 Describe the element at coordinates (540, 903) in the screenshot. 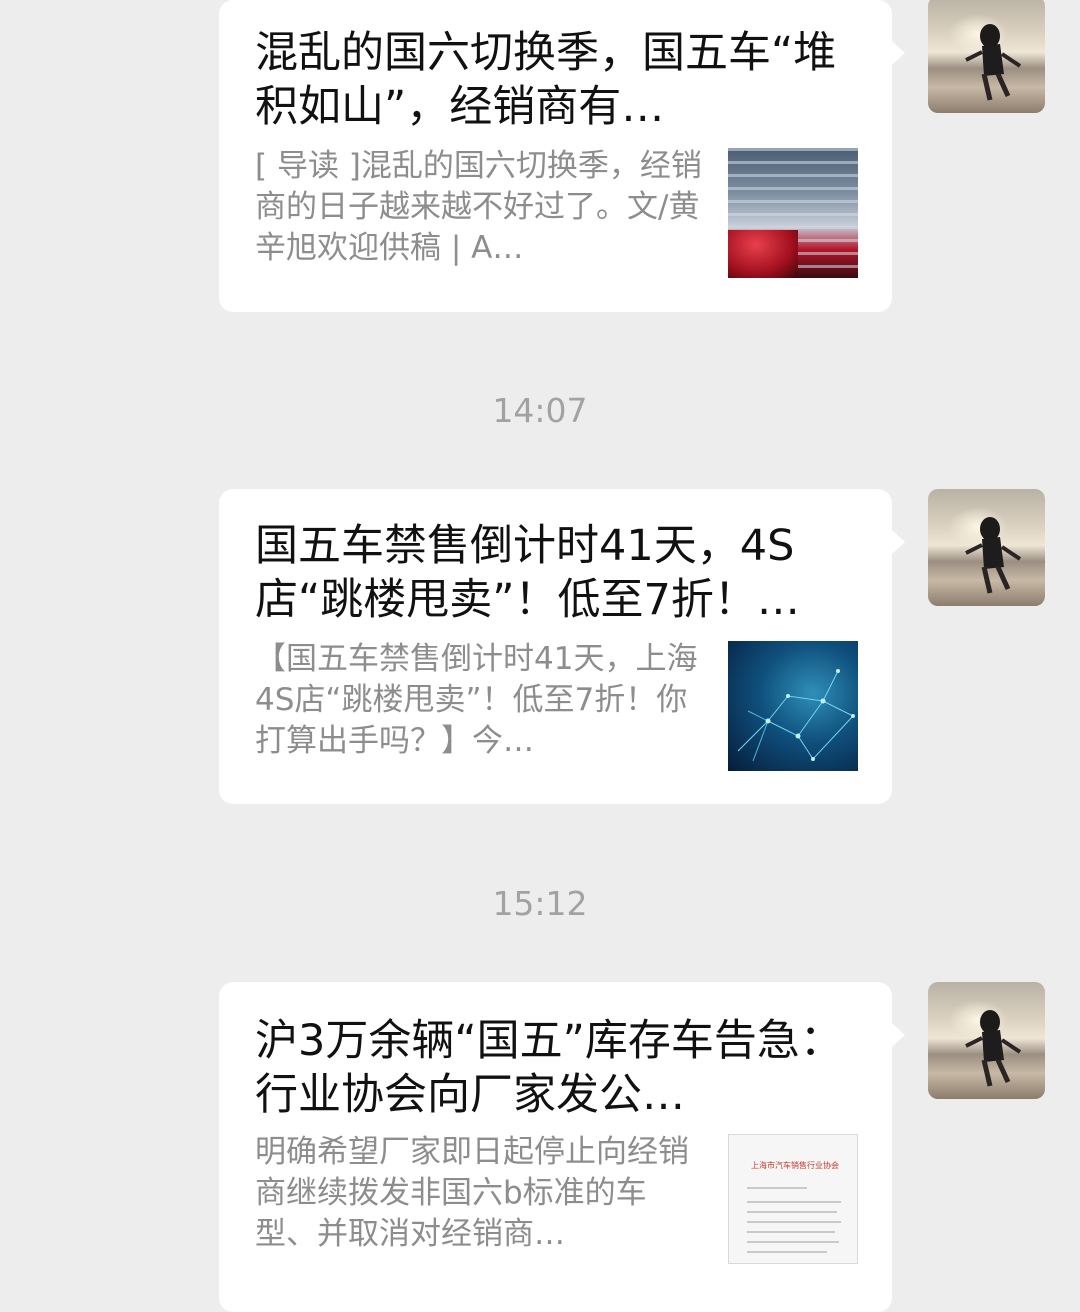

I see `timestamp: 15:12` at that location.